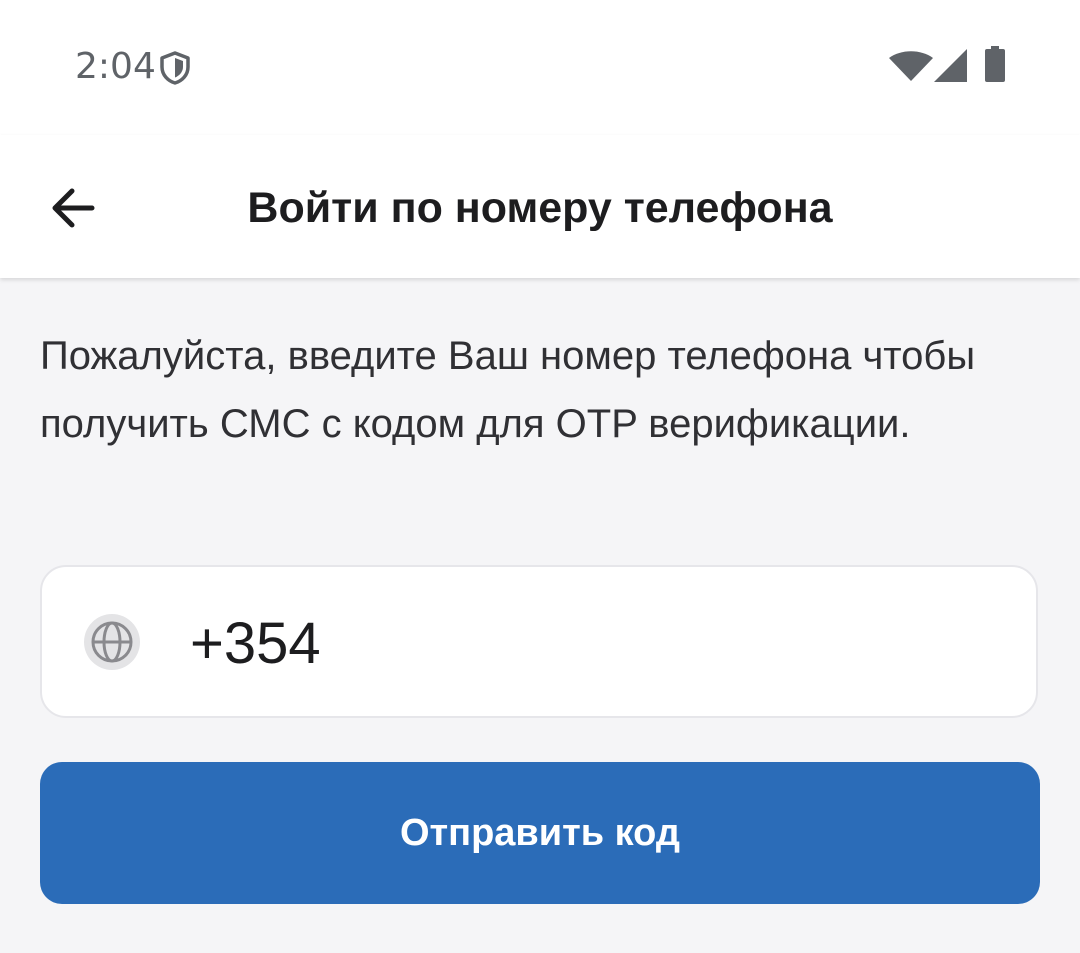 This screenshot has height=953, width=1080. I want to click on send-code-button: Отправить код, so click(540, 833).